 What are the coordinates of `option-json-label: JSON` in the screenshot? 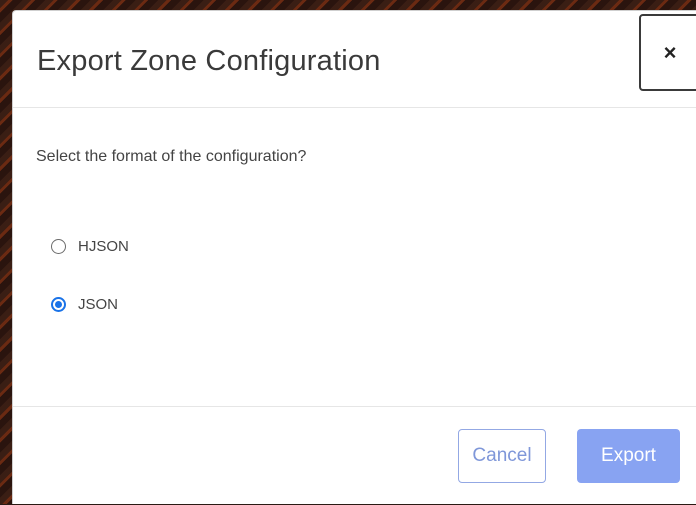 It's located at (98, 304).